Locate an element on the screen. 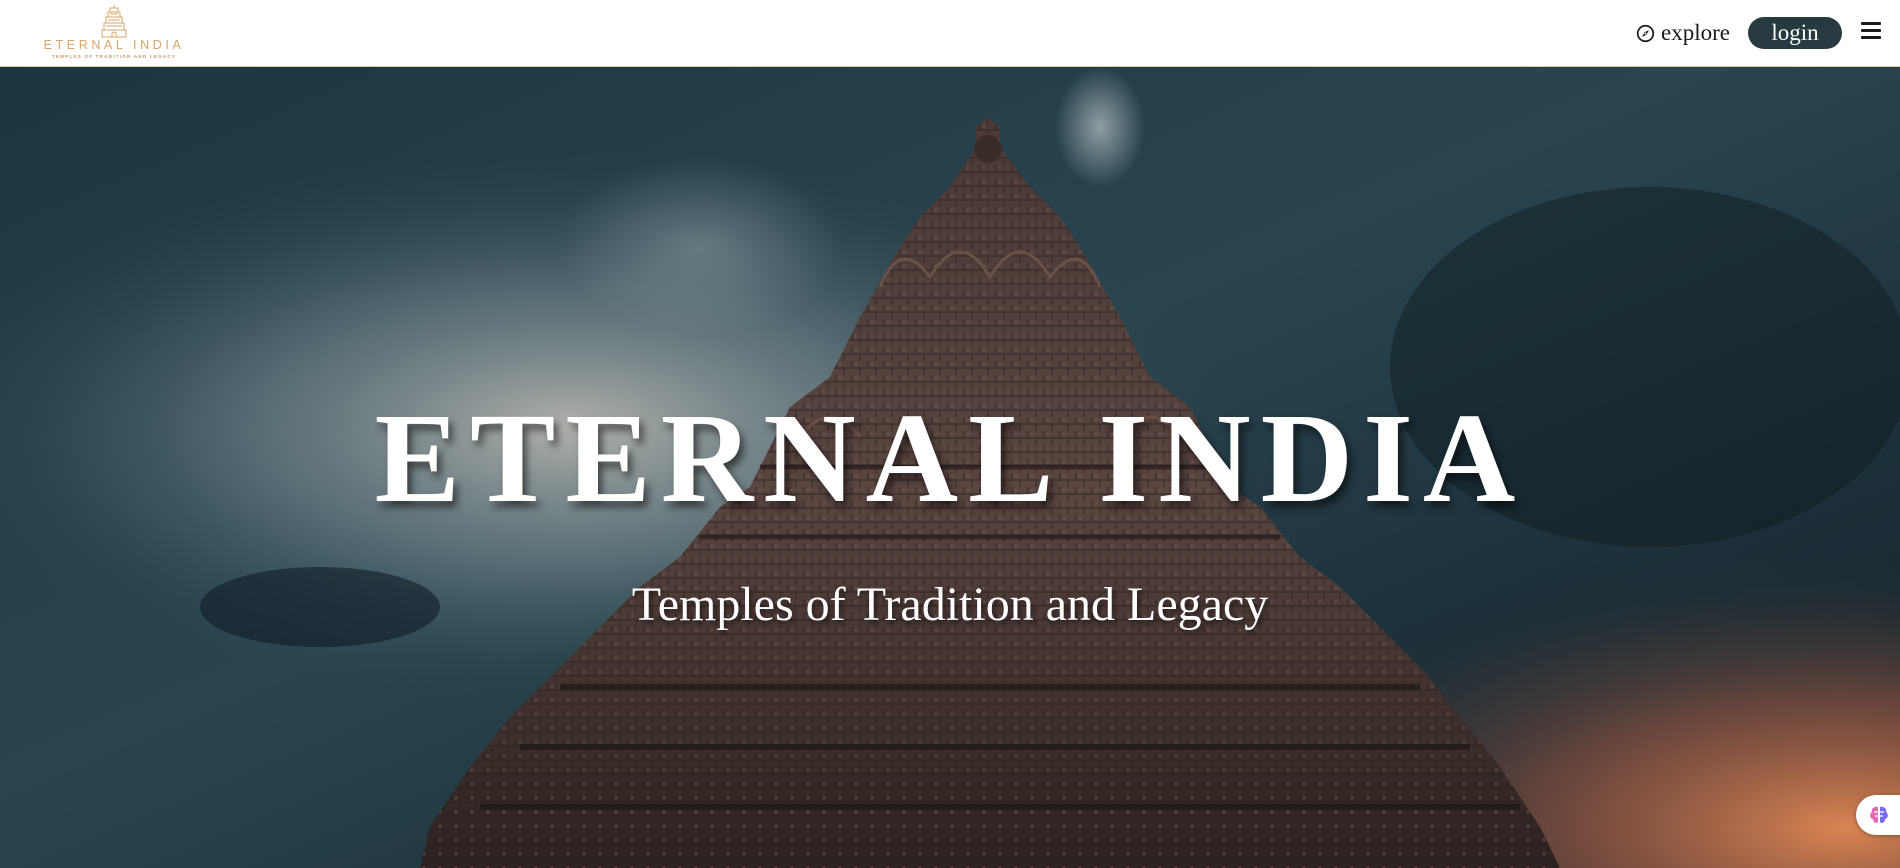 The width and height of the screenshot is (1900, 868). hero-title: ETERNAL INDIA is located at coordinates (950, 458).